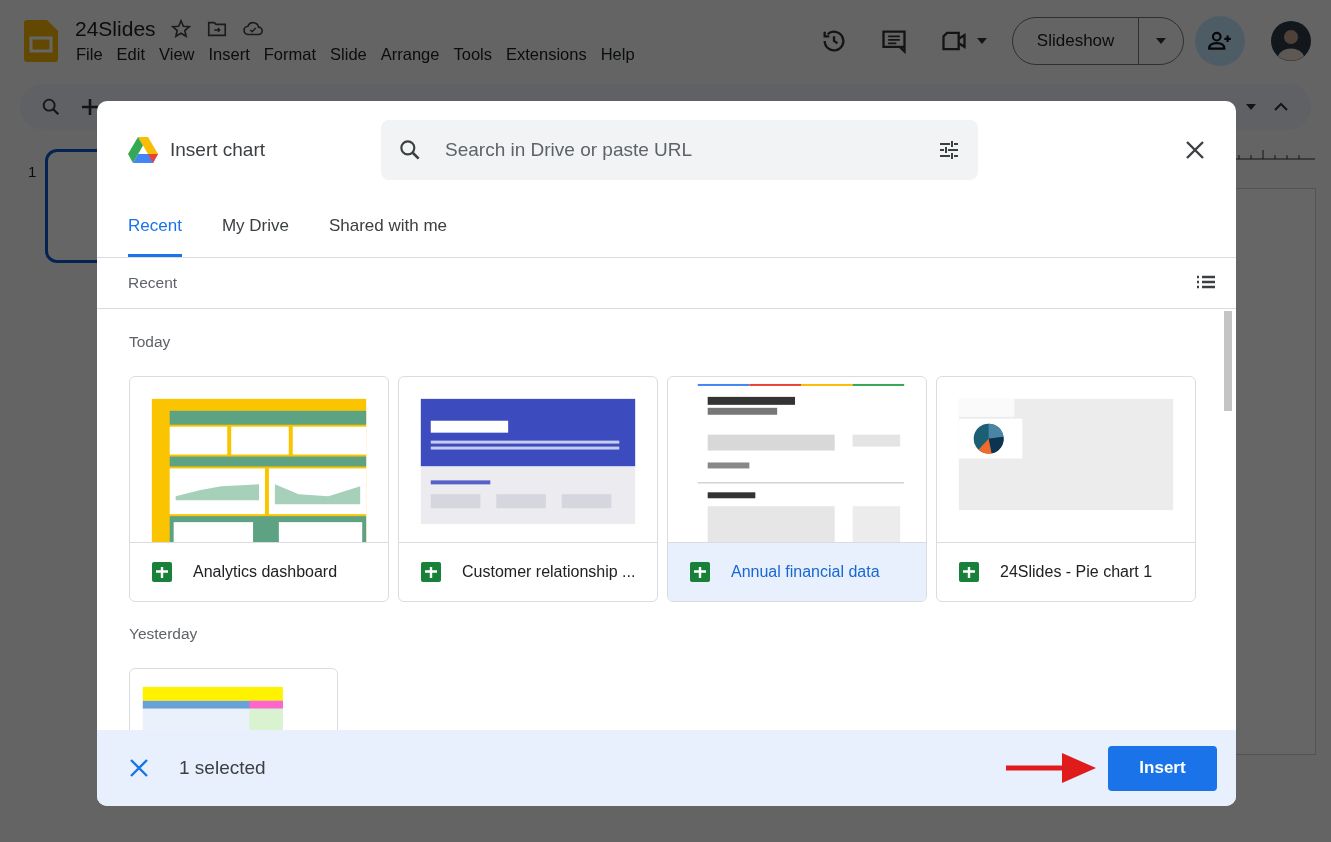 Image resolution: width=1331 pixels, height=842 pixels. I want to click on file-card: 24Slides - Pie chart 1, so click(1066, 489).